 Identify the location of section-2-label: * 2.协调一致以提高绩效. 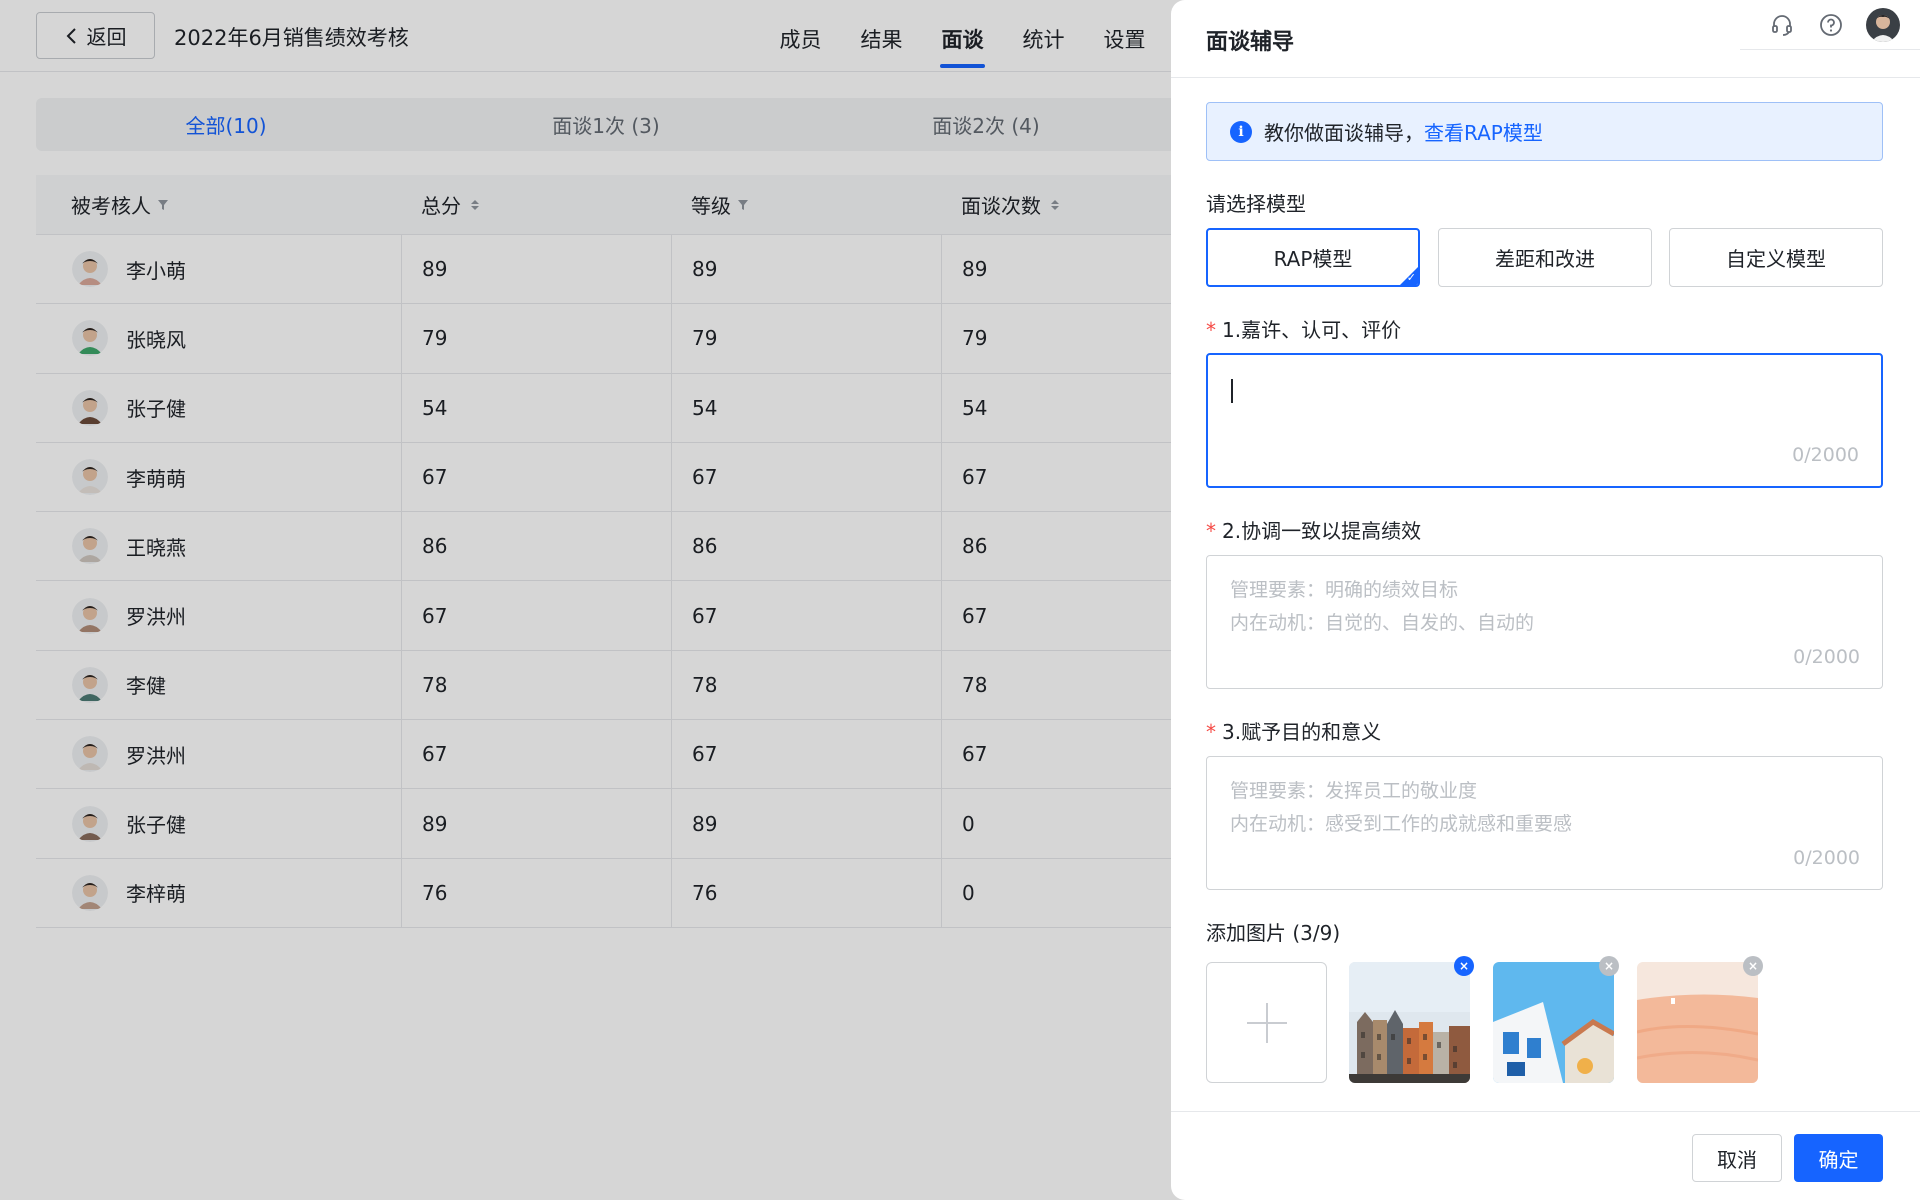
(1313, 529).